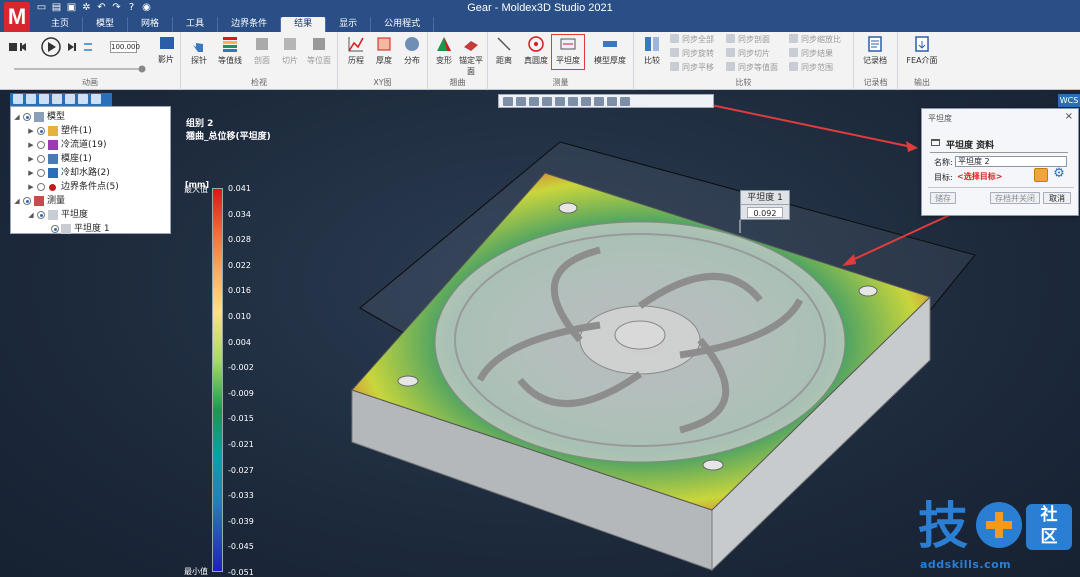 This screenshot has height=577, width=1080. Describe the element at coordinates (748, 54) in the screenshot. I see `sync-slice-button: 同步切片` at that location.